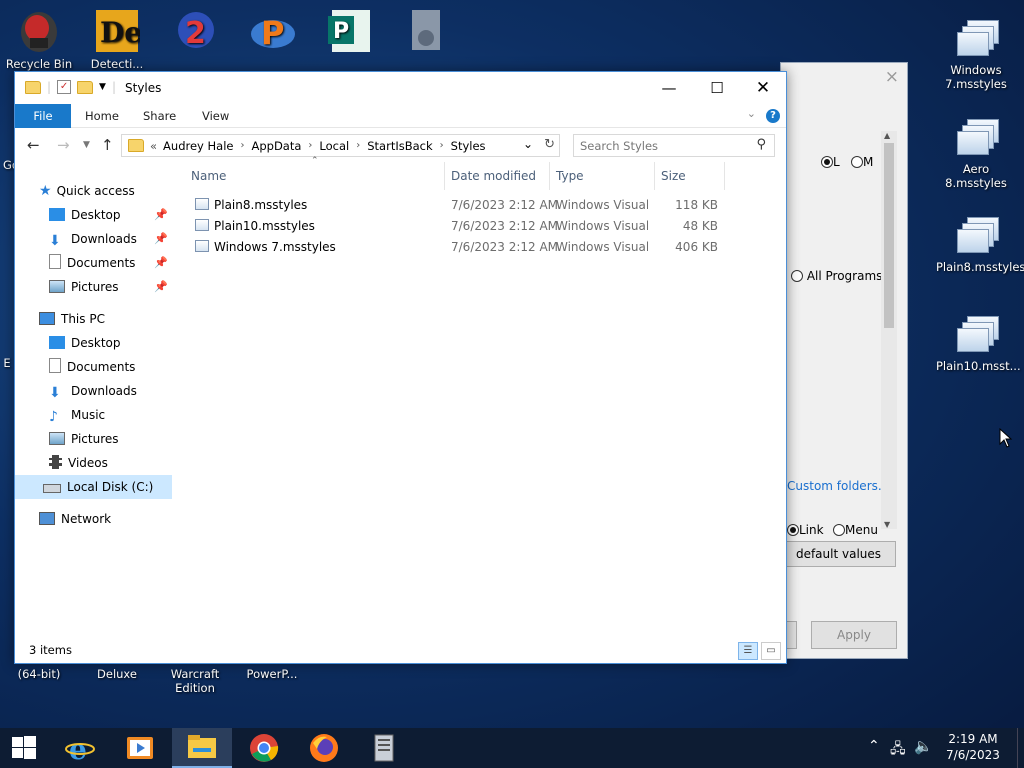 This screenshot has height=768, width=1024. I want to click on breadcrumb-styles: Styles, so click(468, 146).